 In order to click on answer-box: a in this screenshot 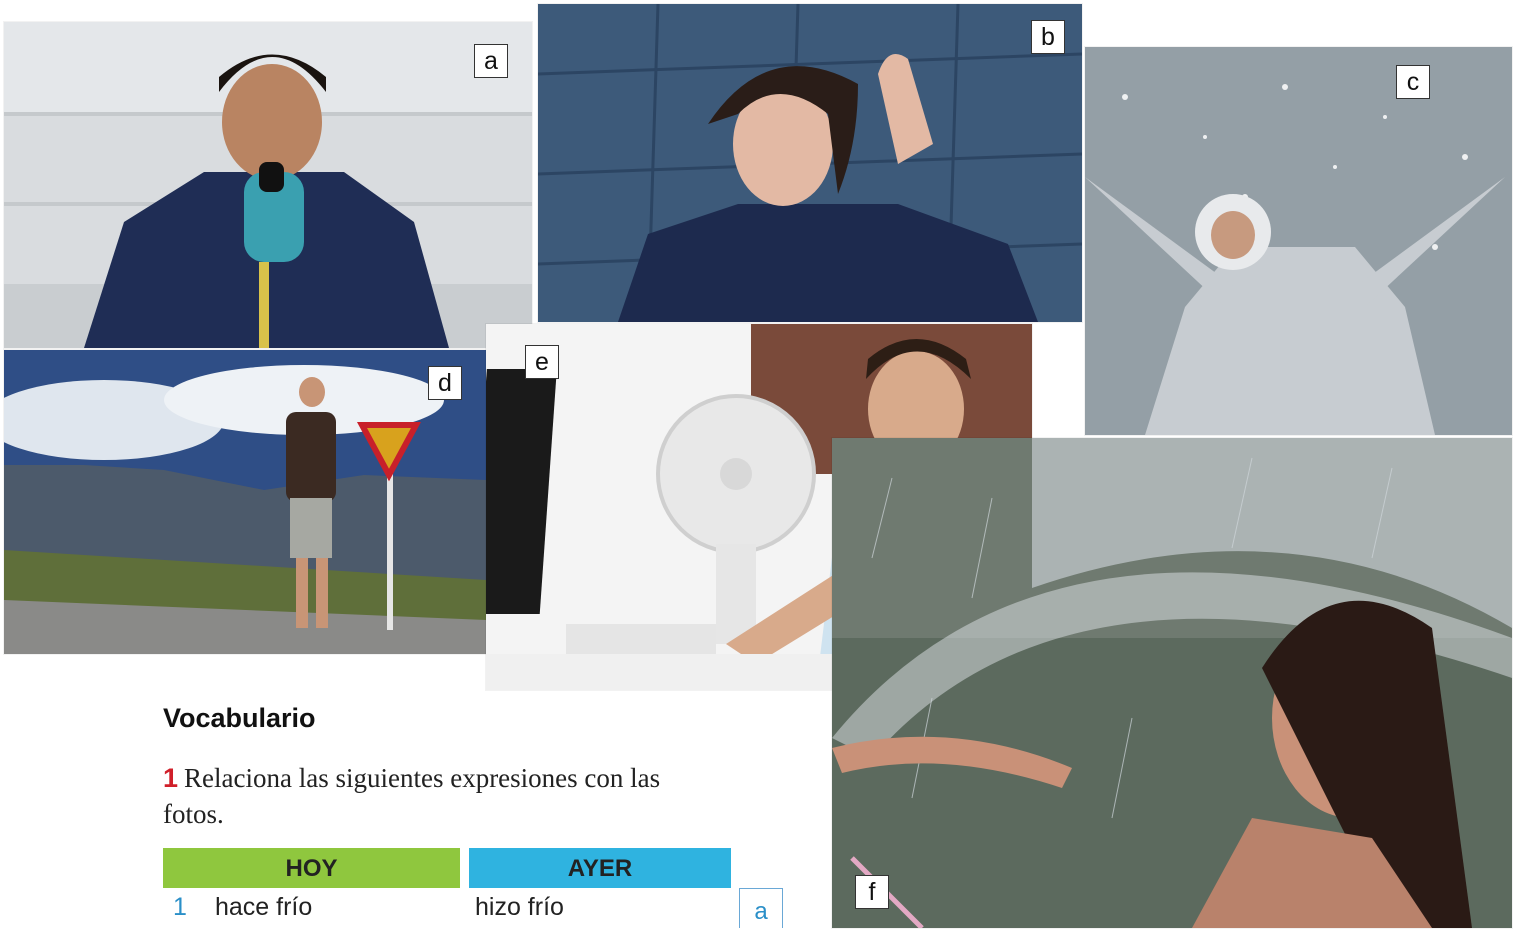, I will do `click(761, 908)`.